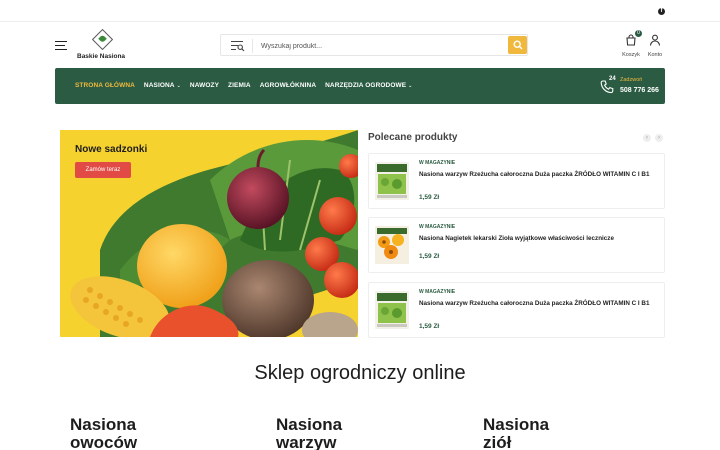 This screenshot has height=450, width=720. I want to click on nav-item-label: NAWOZY, so click(204, 85).